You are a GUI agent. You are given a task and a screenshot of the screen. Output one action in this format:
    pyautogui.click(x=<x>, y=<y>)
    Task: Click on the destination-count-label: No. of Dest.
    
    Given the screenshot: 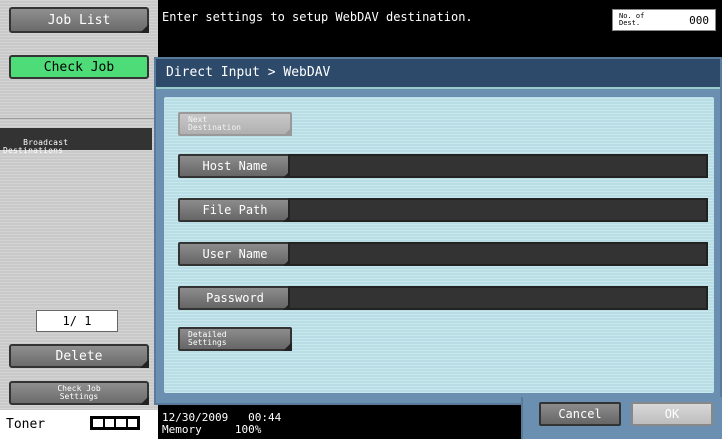 What is the action you would take?
    pyautogui.click(x=632, y=19)
    